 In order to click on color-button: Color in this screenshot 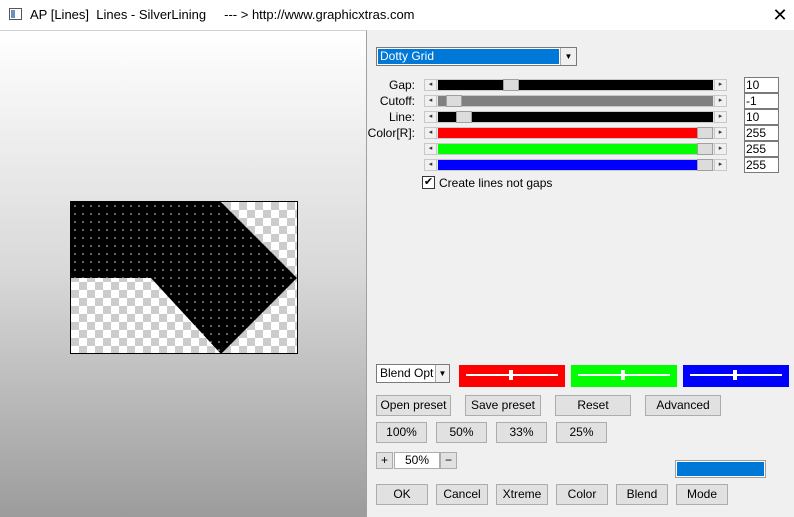, I will do `click(582, 494)`.